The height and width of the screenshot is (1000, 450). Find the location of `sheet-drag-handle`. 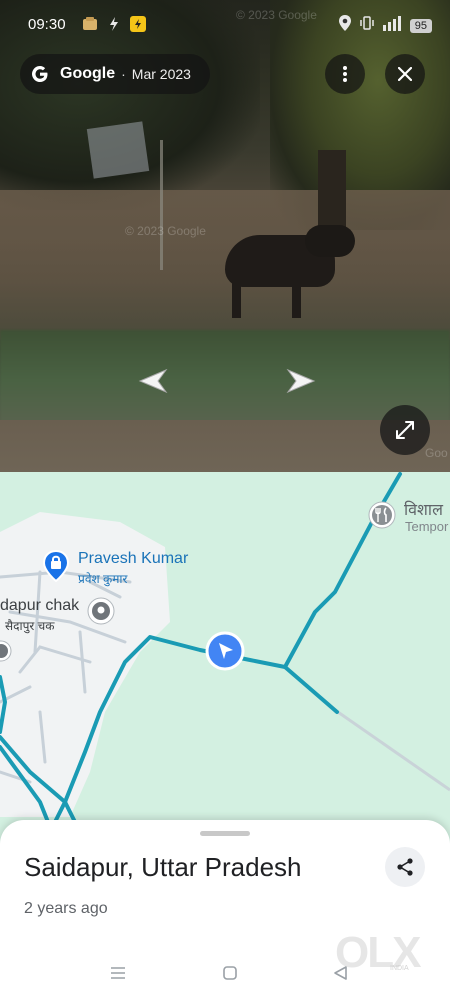

sheet-drag-handle is located at coordinates (225, 833).